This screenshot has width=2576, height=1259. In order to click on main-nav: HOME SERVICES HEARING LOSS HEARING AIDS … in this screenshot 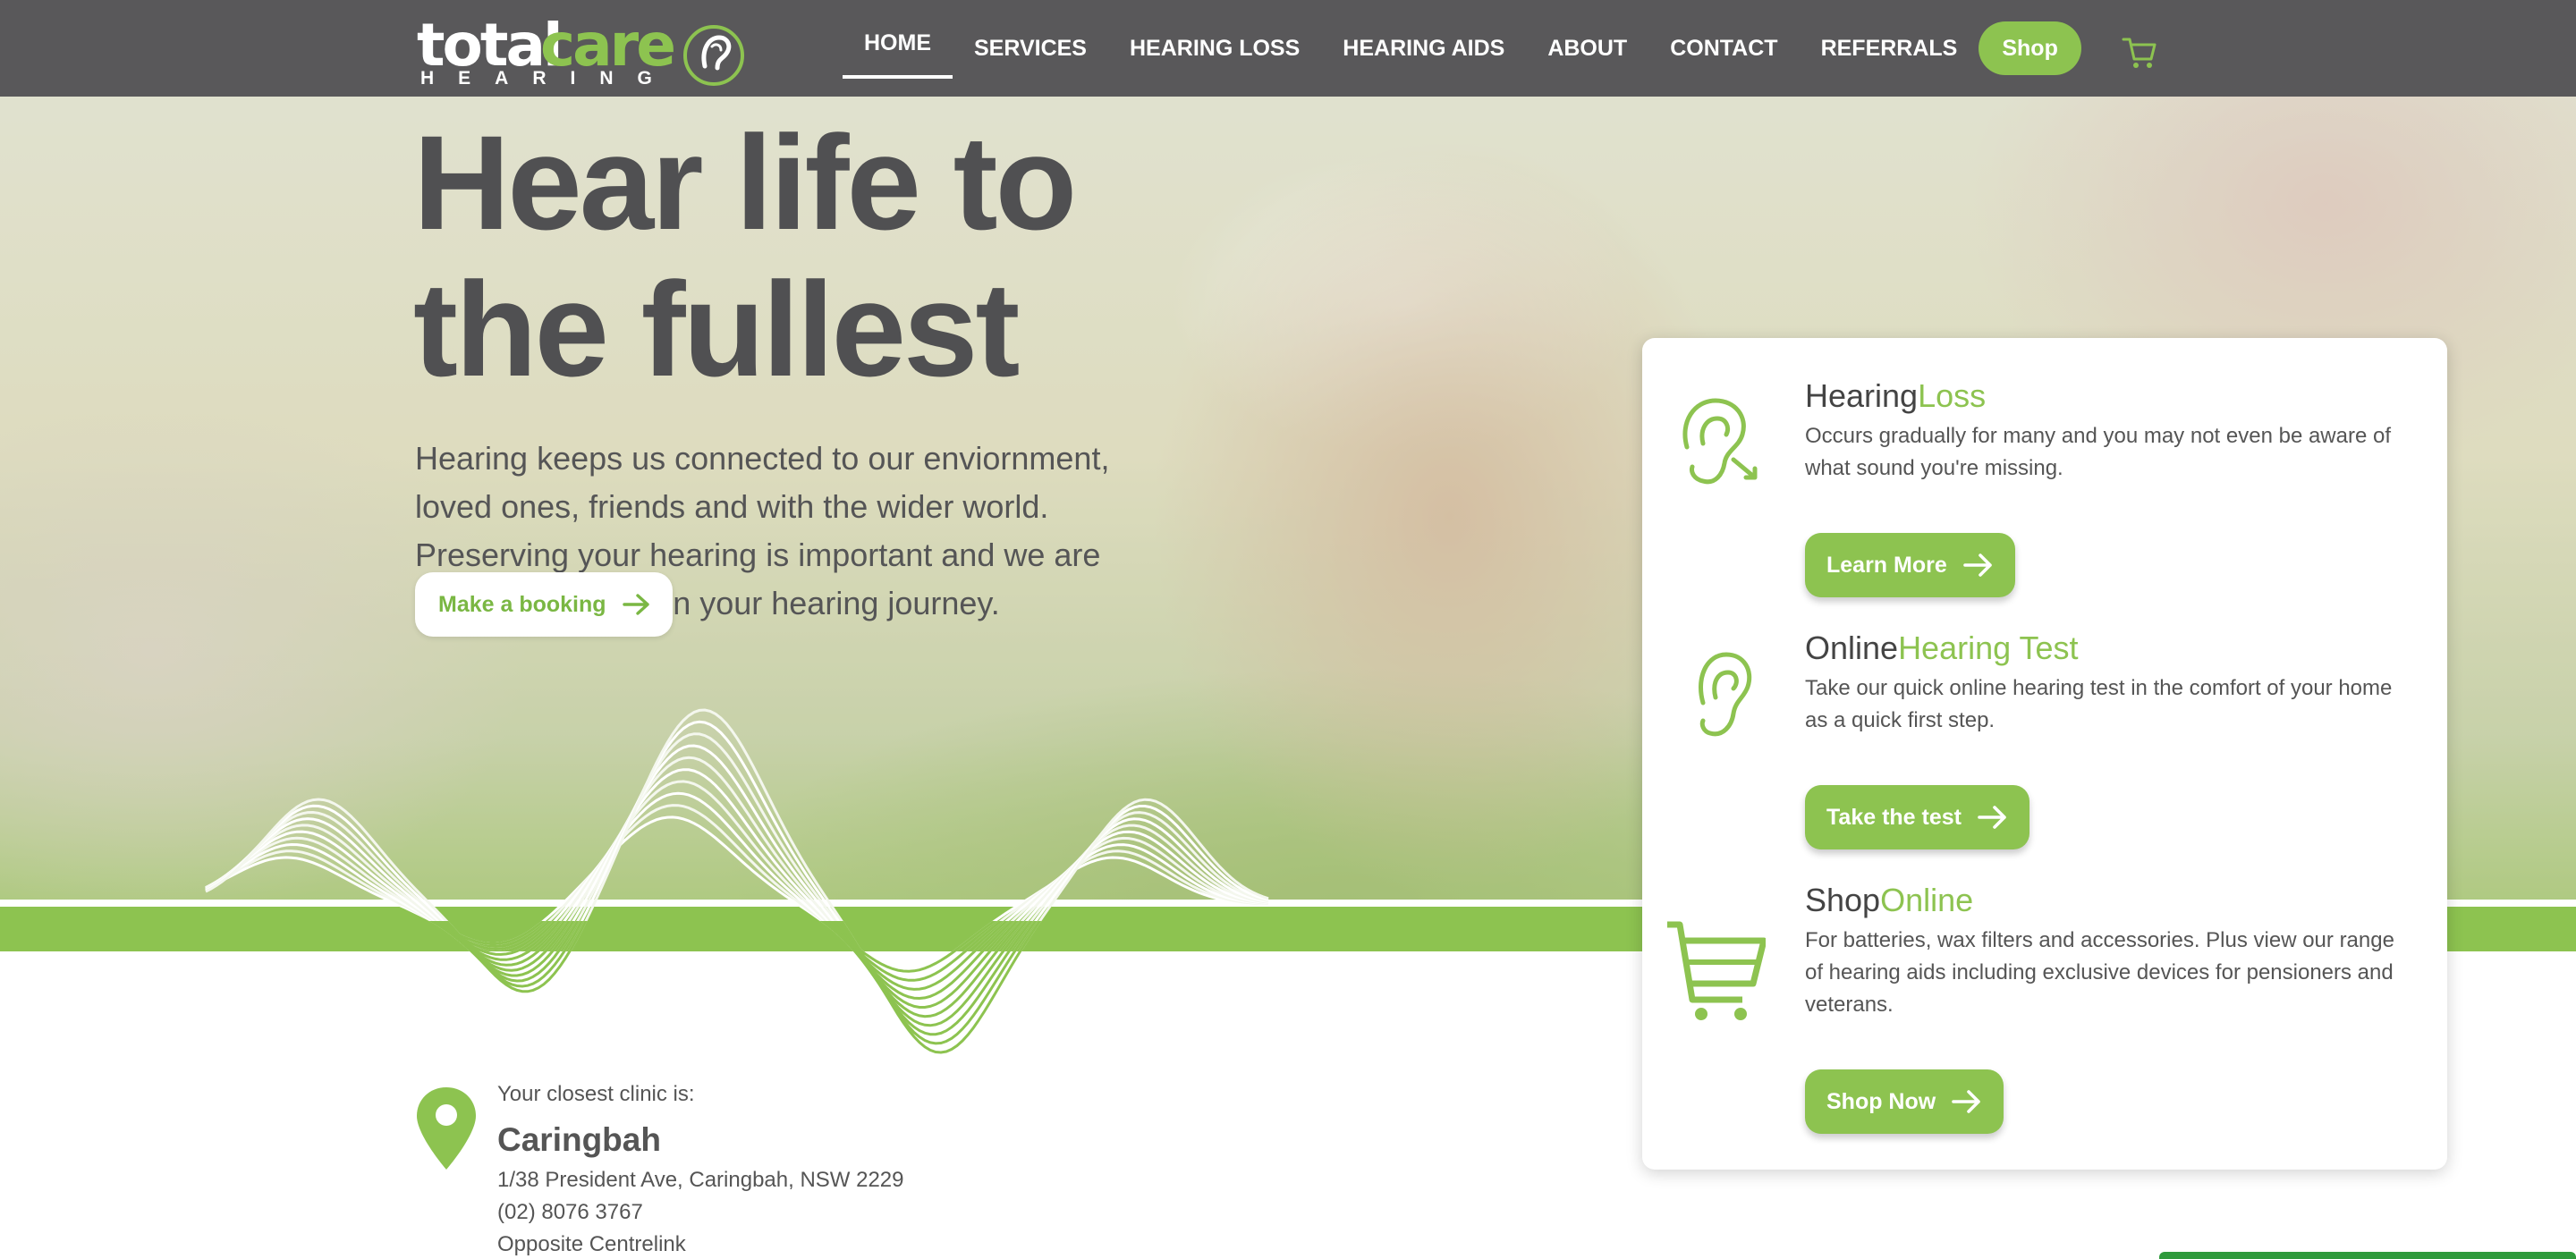, I will do `click(1462, 48)`.